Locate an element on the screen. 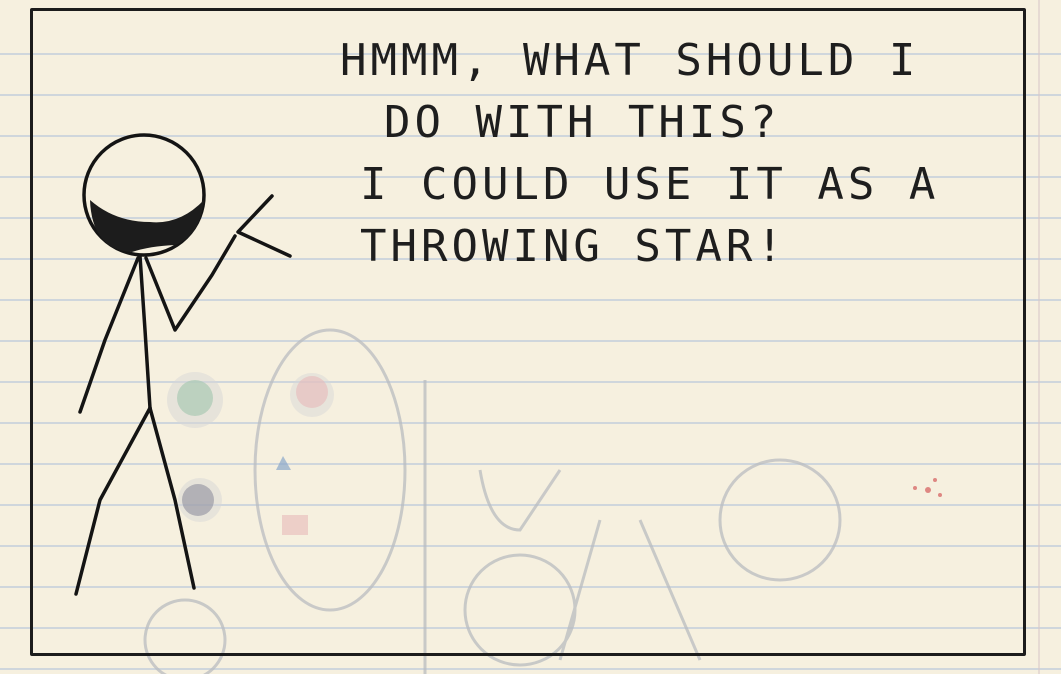  boomerang-icon is located at coordinates (264, 226).